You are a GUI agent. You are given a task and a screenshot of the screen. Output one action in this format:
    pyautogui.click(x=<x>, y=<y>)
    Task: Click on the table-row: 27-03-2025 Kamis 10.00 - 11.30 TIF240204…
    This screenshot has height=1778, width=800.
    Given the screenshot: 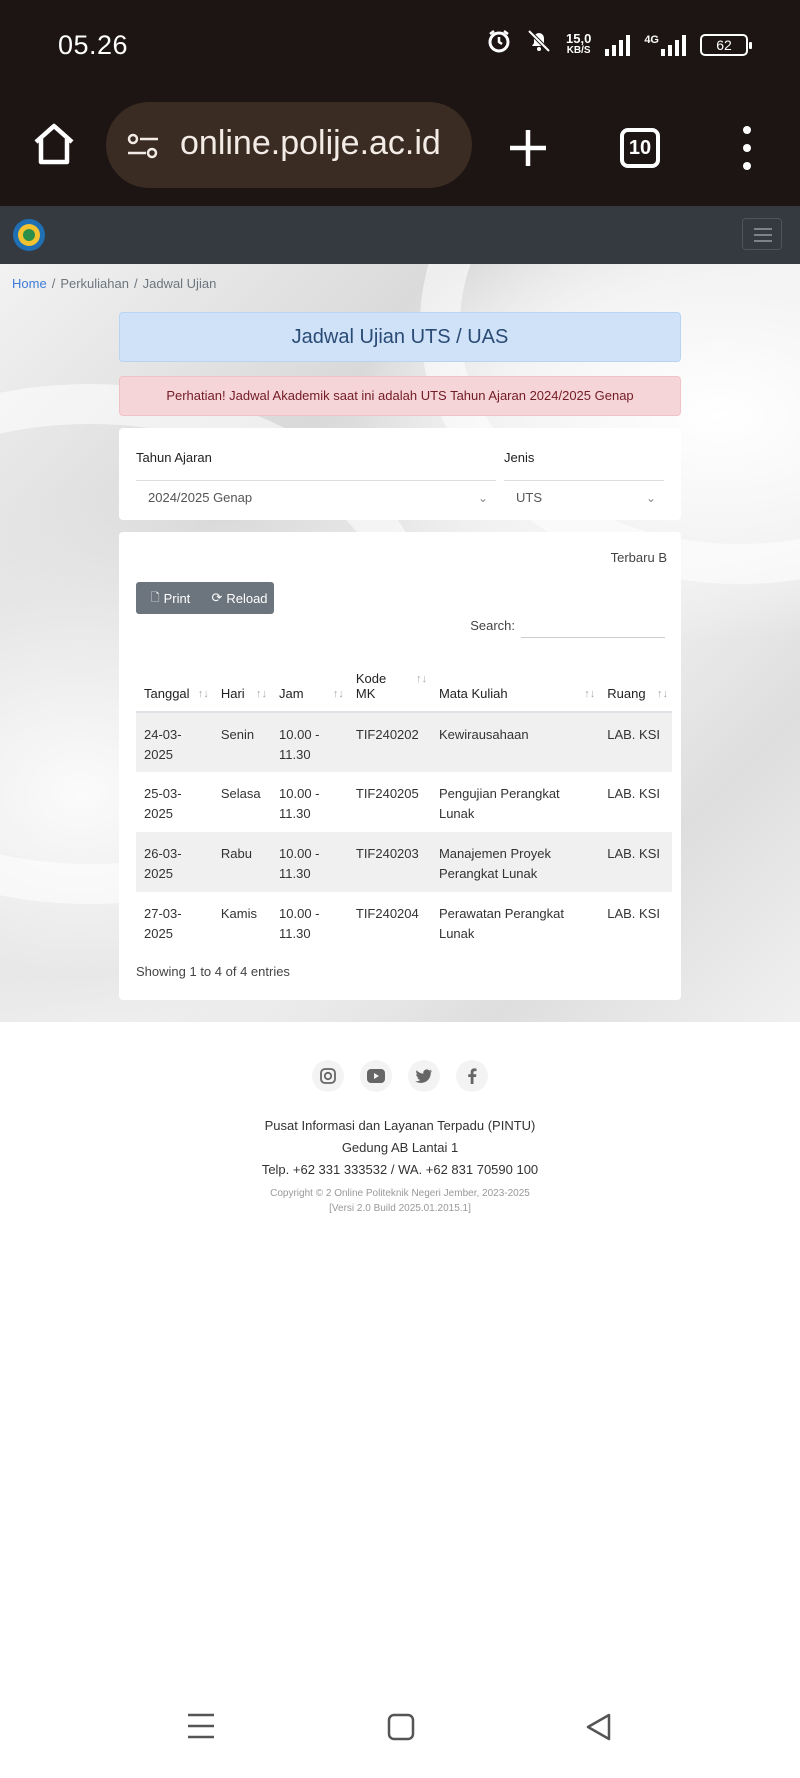 What is the action you would take?
    pyautogui.click(x=404, y=922)
    